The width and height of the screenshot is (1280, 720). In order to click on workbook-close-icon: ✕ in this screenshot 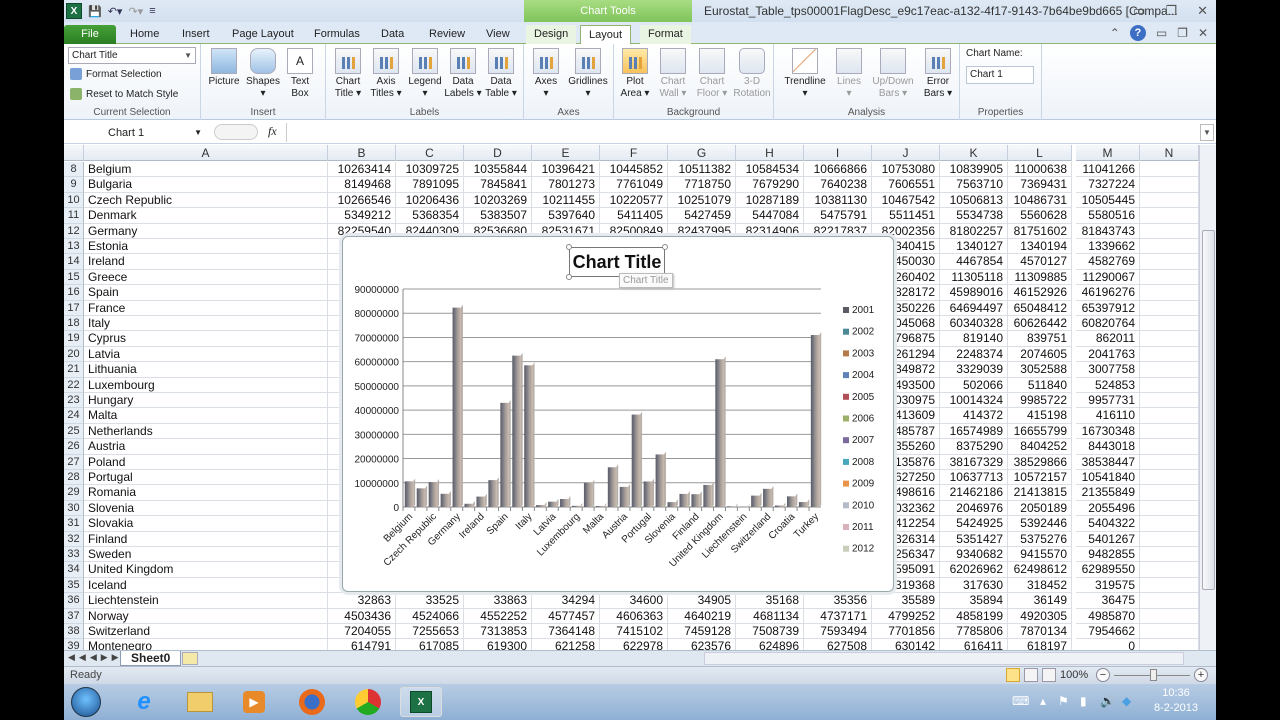, I will do `click(1203, 33)`.